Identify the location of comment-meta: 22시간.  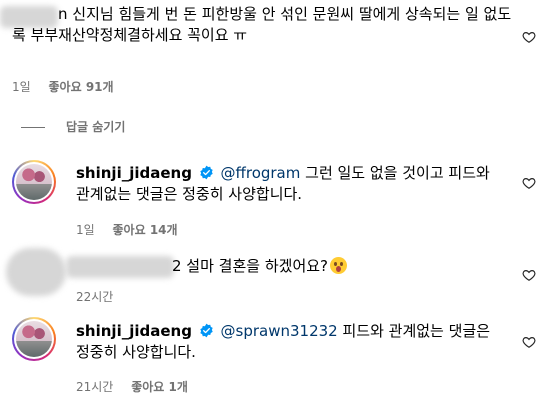
(94, 297).